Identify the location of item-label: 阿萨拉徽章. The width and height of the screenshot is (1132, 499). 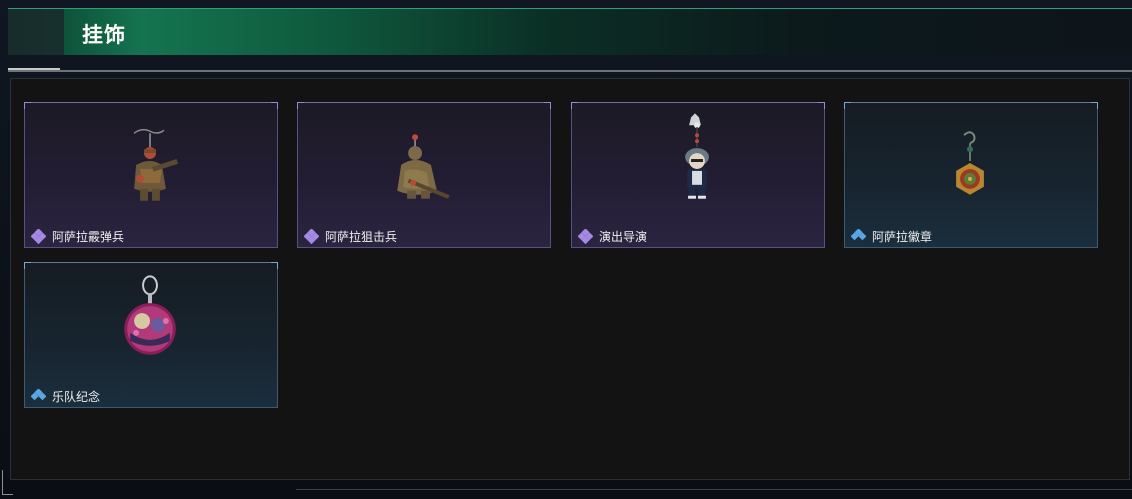
(891, 236).